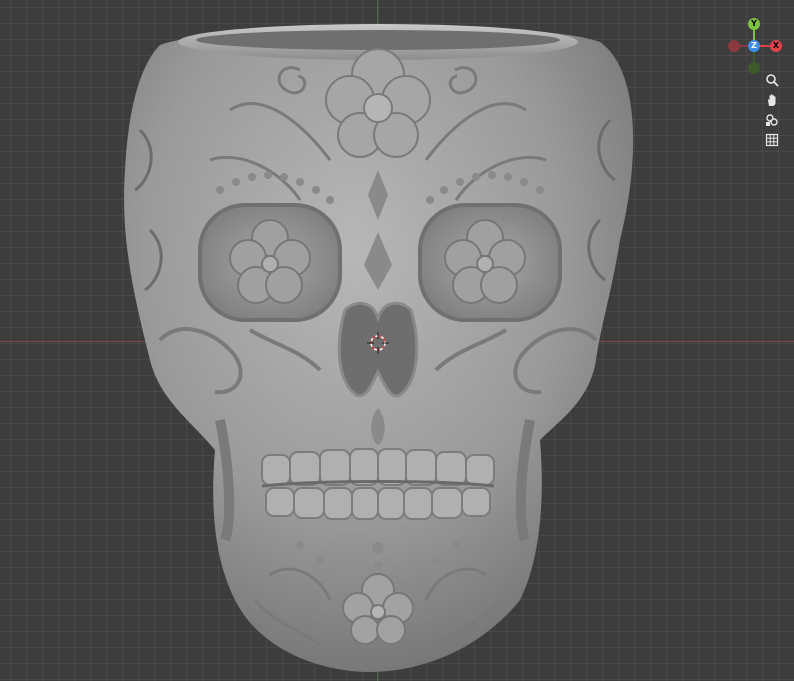 The width and height of the screenshot is (794, 681). I want to click on camera-view-button, so click(772, 120).